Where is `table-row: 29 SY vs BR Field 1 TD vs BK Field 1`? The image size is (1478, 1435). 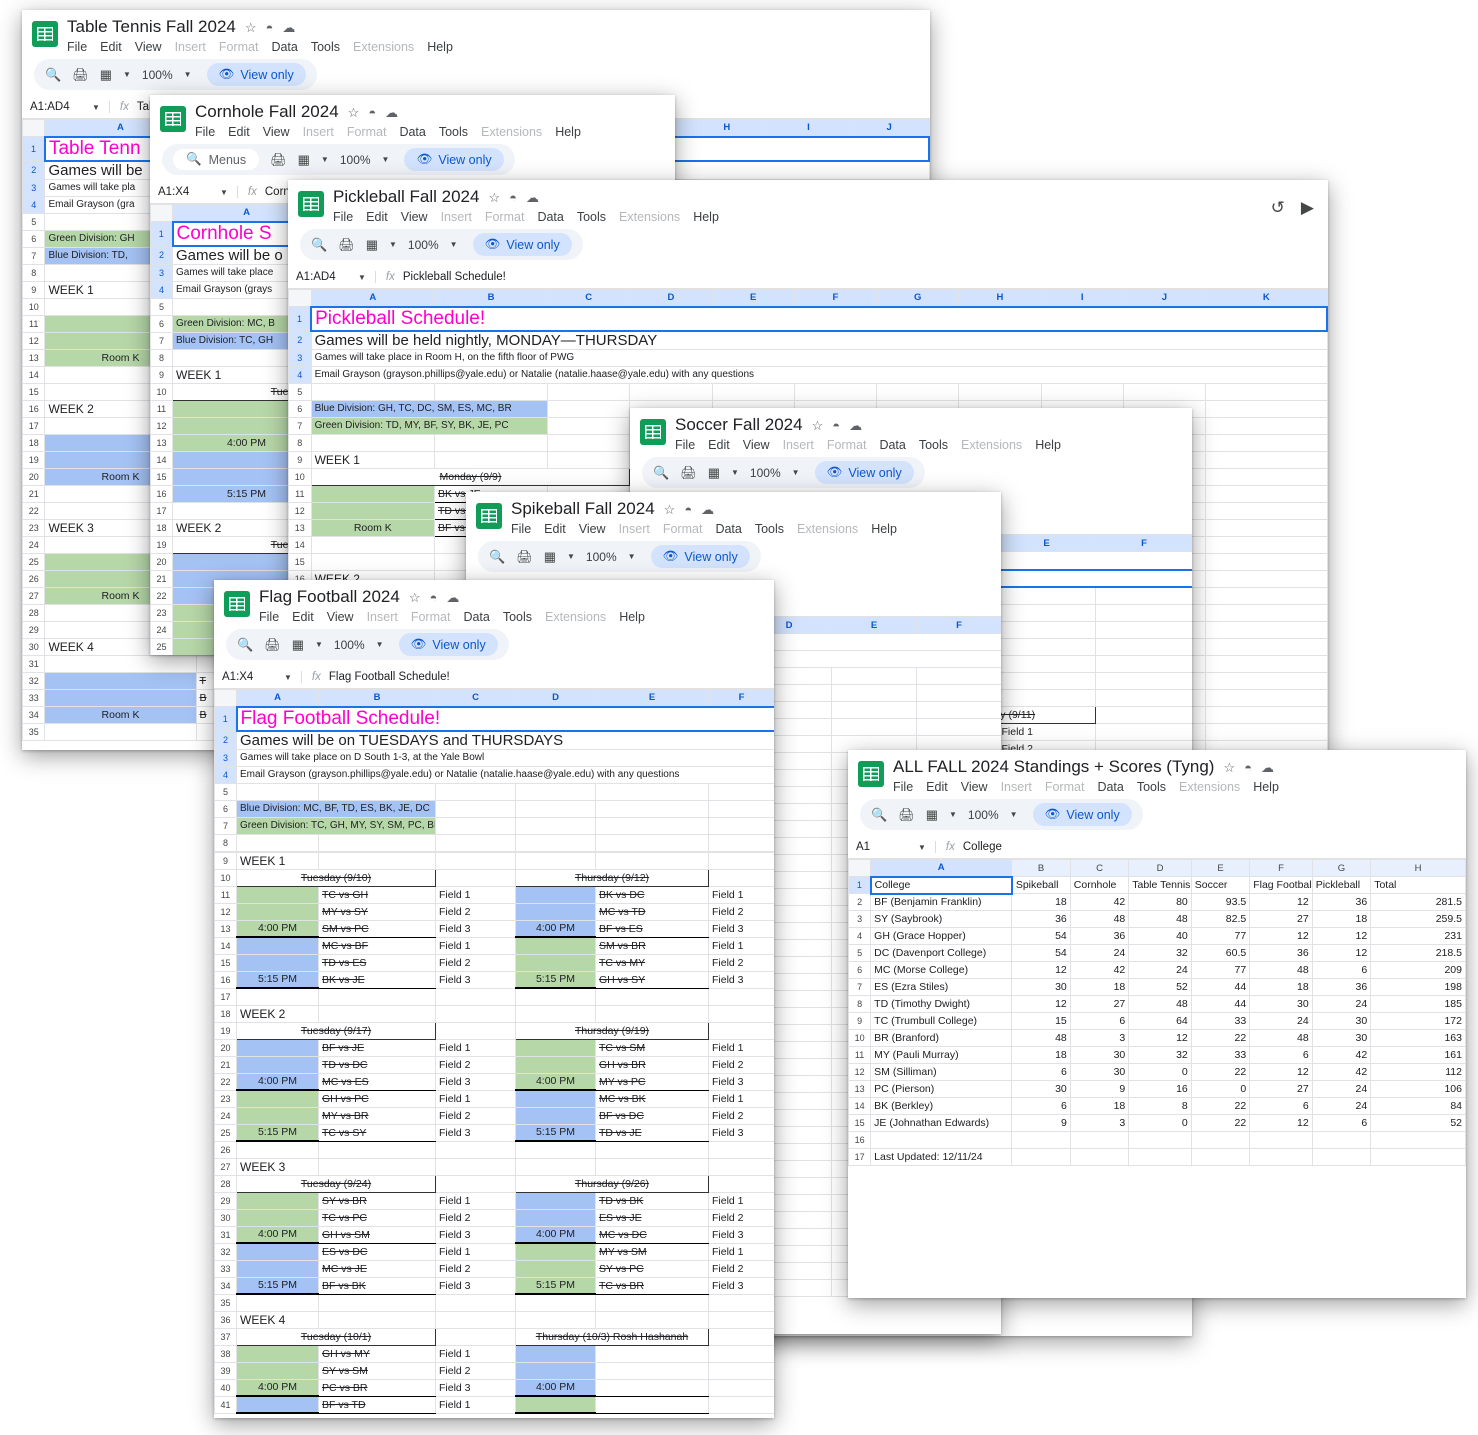
table-row: 29 SY vs BR Field 1 TD vs BK Field 1 is located at coordinates (494, 1200).